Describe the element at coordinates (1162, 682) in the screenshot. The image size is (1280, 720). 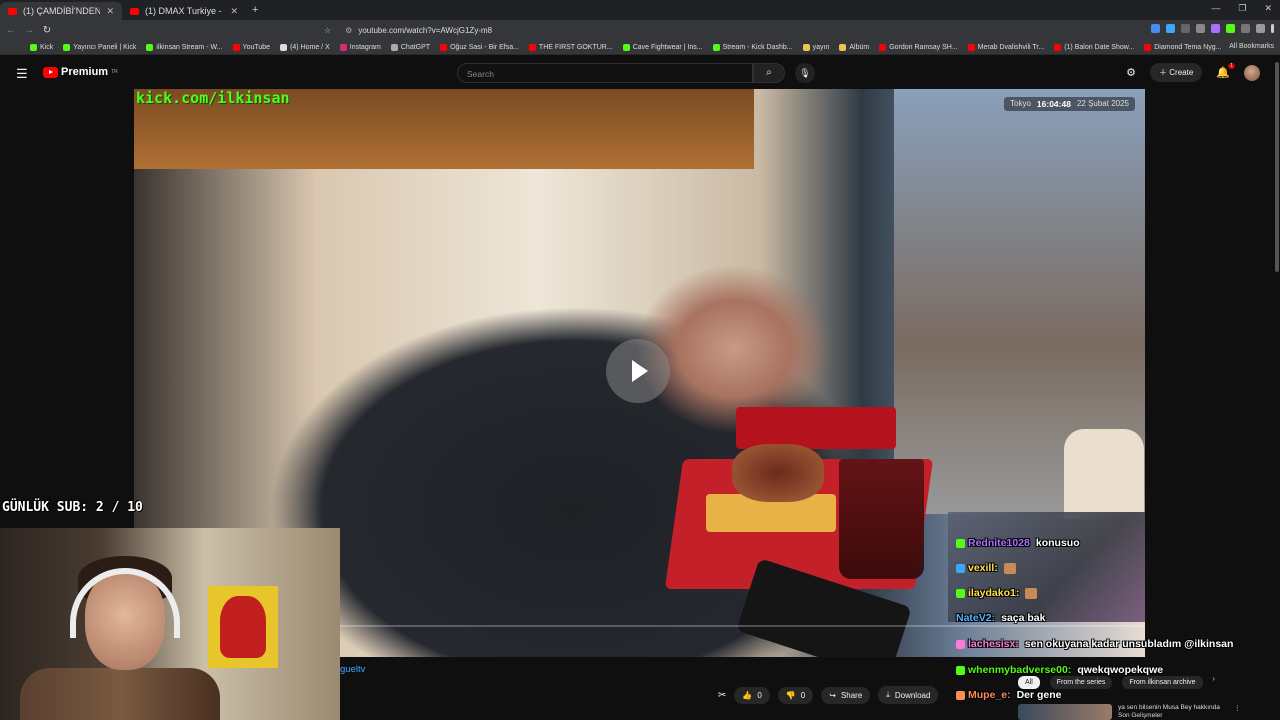
I see `chip-archive: From ilkinsan archive` at that location.